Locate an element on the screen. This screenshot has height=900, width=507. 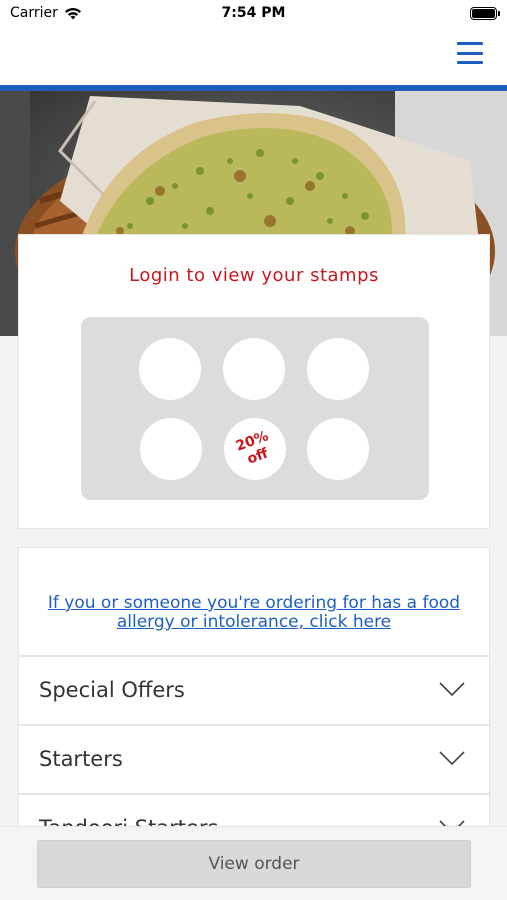
status-bar: Carrier 7:54 PM is located at coordinates (253, 15).